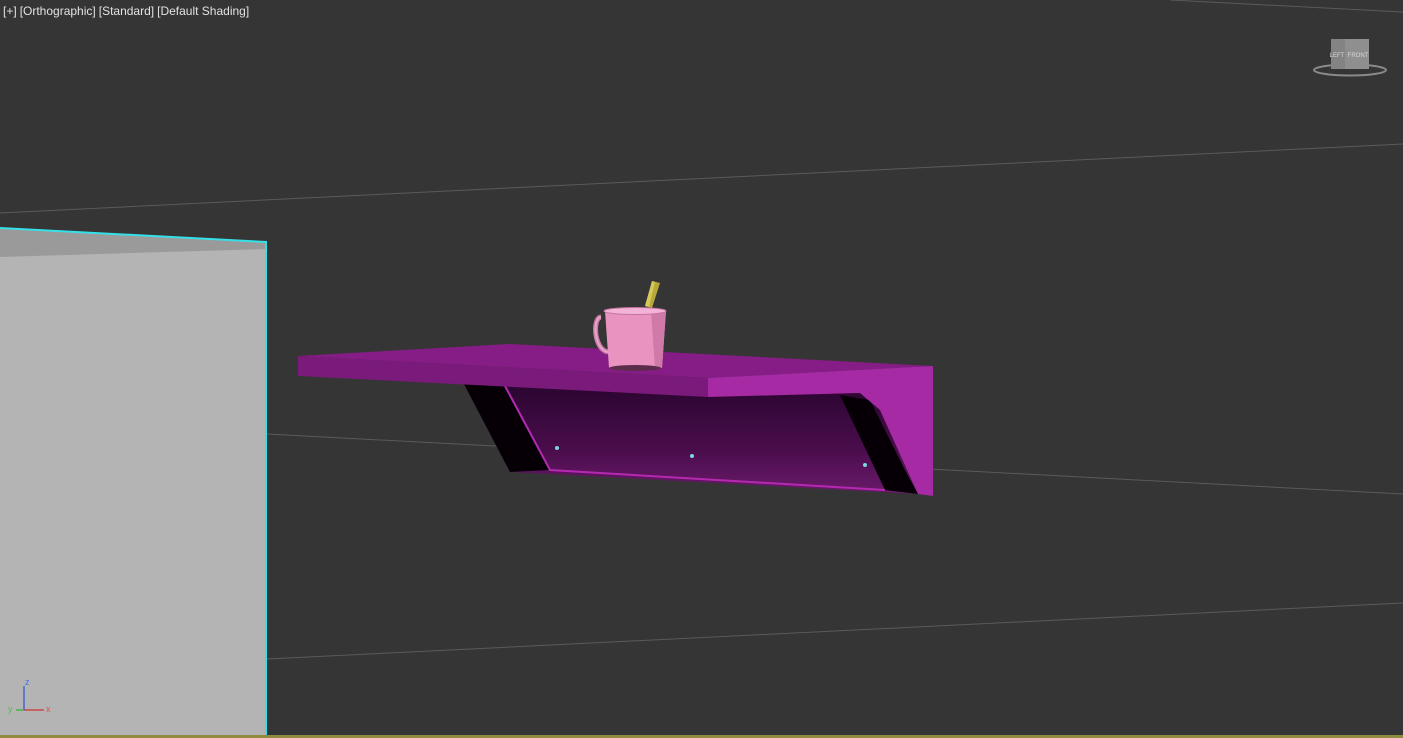 The width and height of the screenshot is (1403, 738). What do you see at coordinates (29, 695) in the screenshot?
I see `axis-tripod: x z y` at bounding box center [29, 695].